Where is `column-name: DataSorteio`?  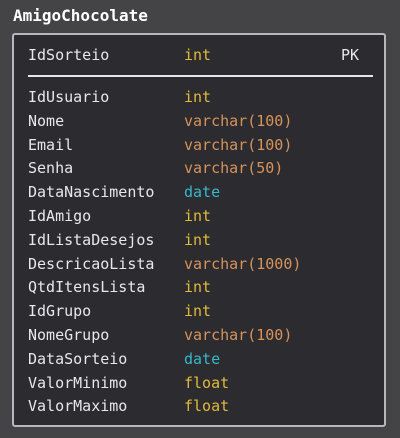
column-name: DataSorteio is located at coordinates (78, 358).